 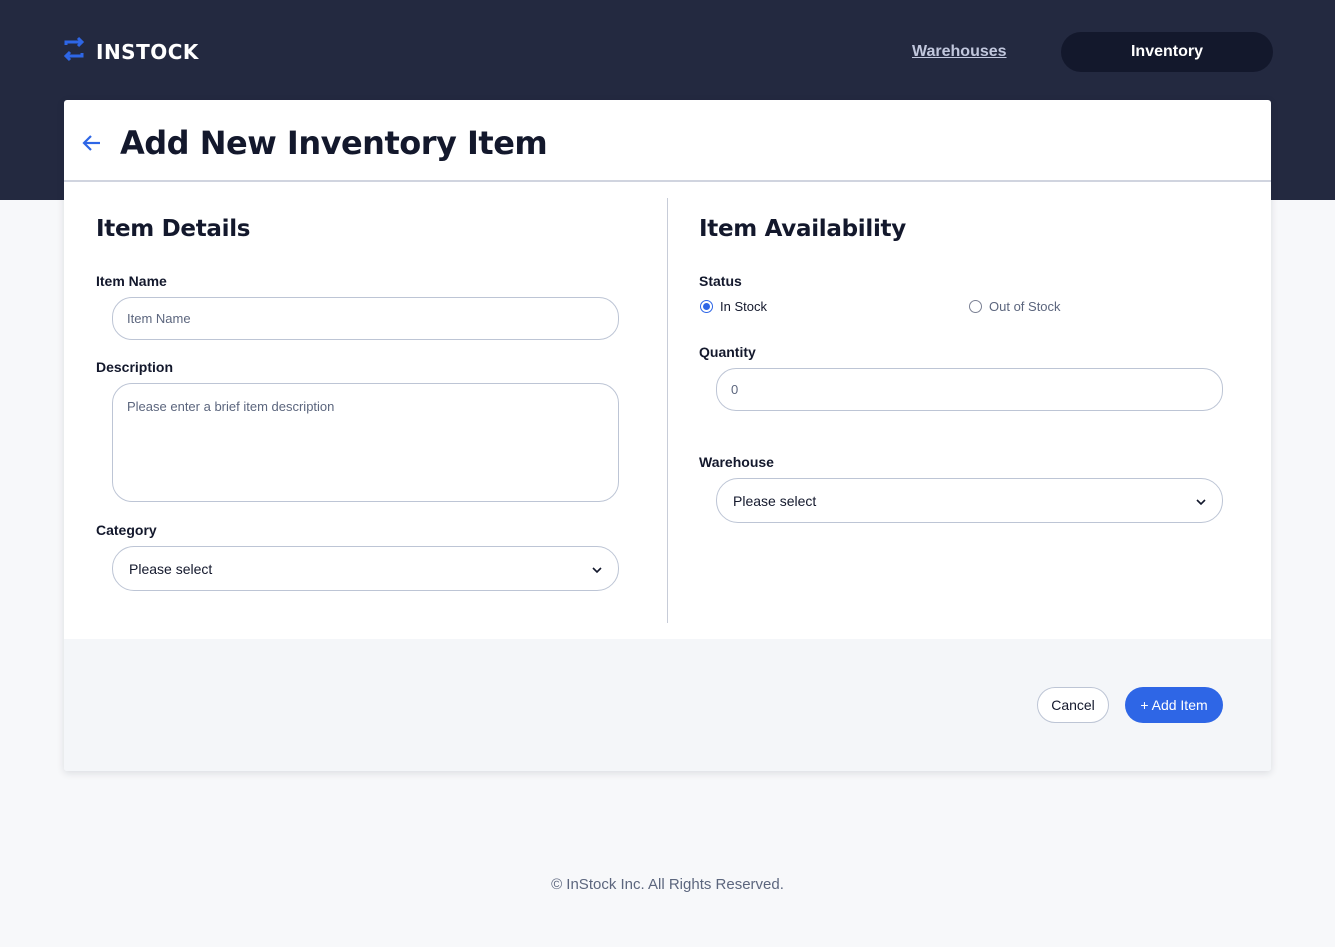 I want to click on quantity-input: 0, so click(x=969, y=389).